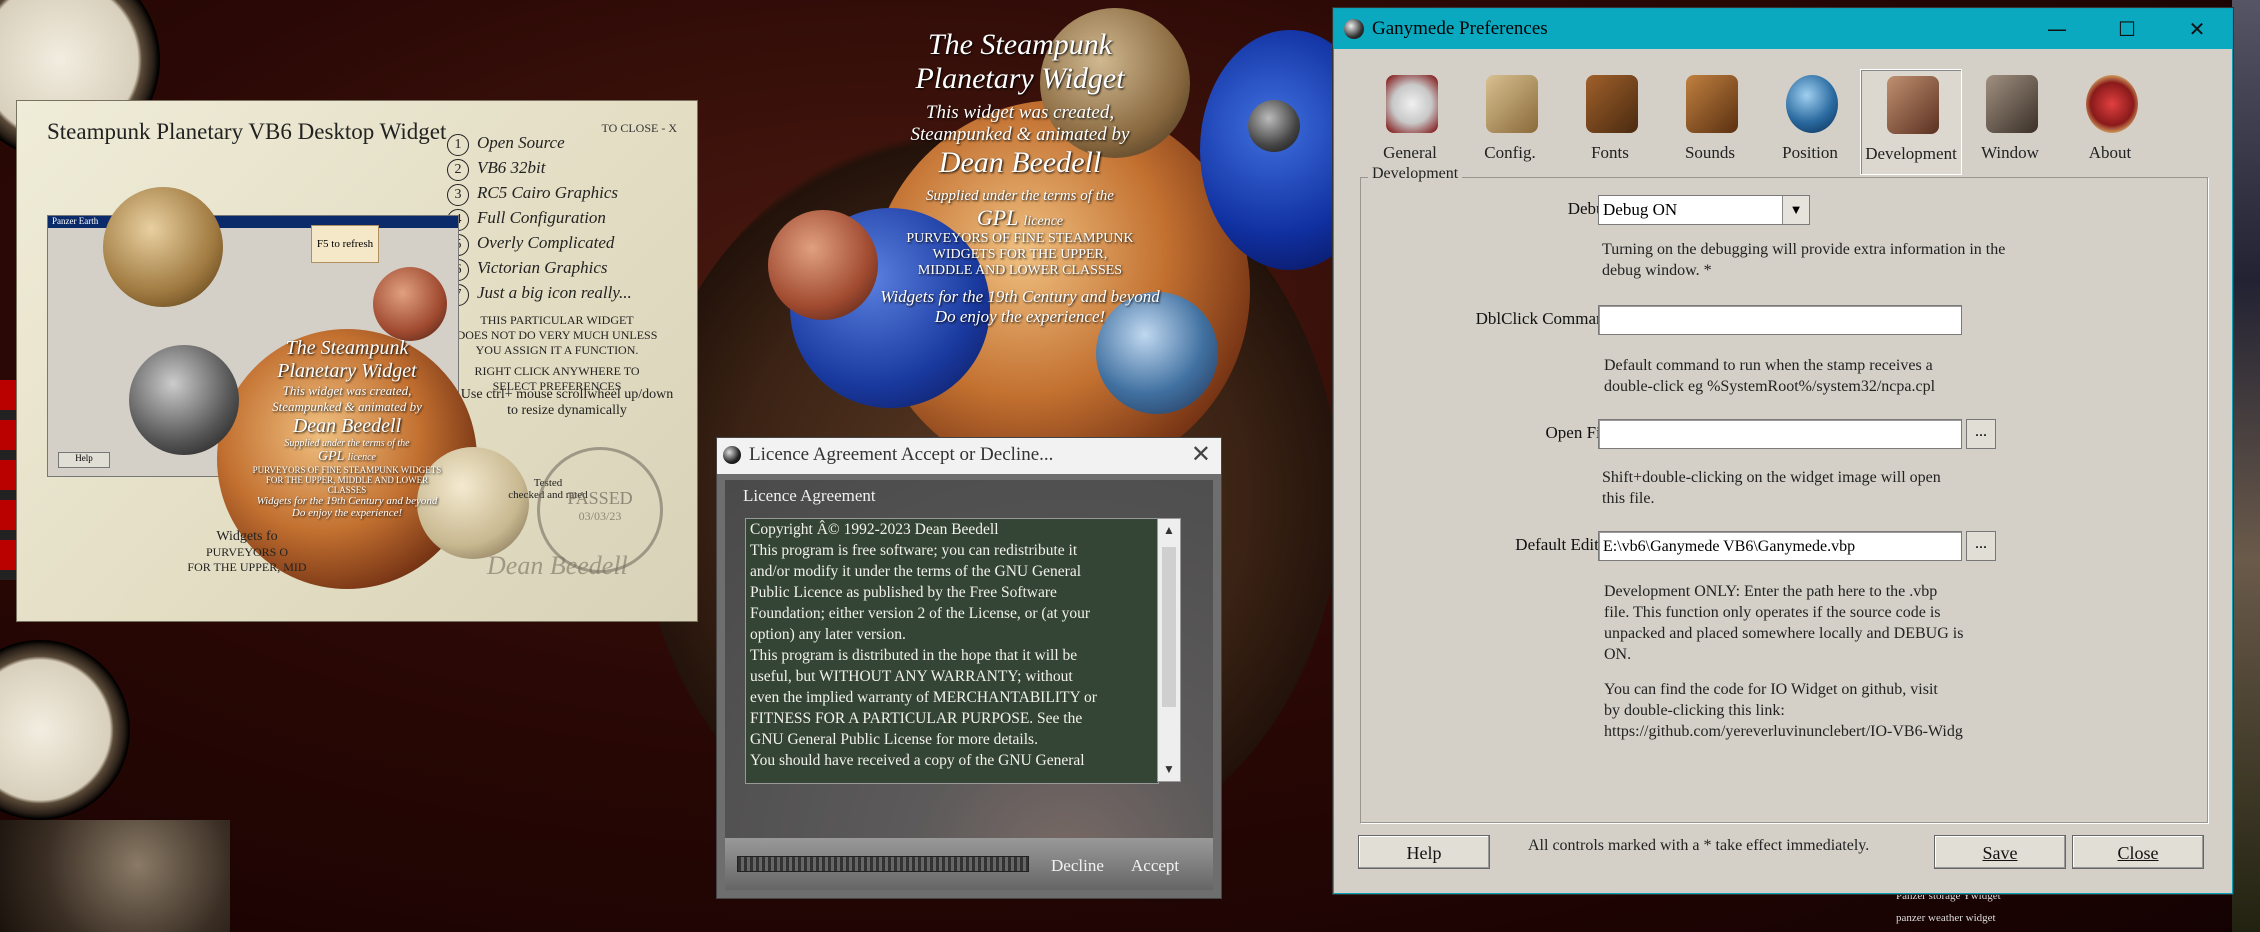  I want to click on tab-window: Window, so click(2010, 121).